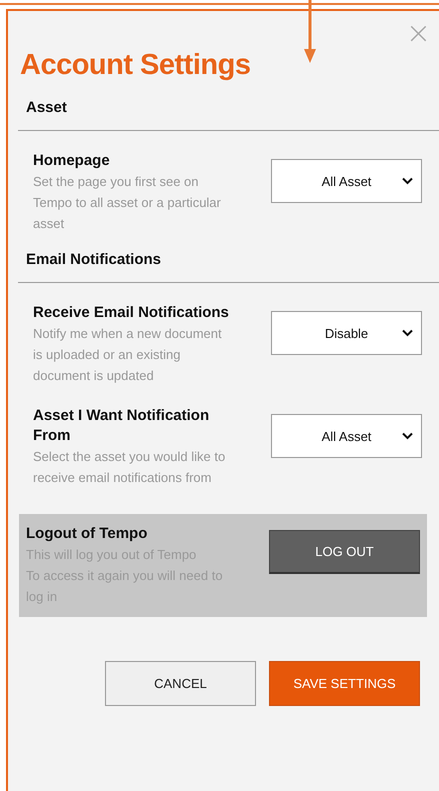 Image resolution: width=439 pixels, height=791 pixels. What do you see at coordinates (72, 161) in the screenshot?
I see `setting-label: Homepage` at bounding box center [72, 161].